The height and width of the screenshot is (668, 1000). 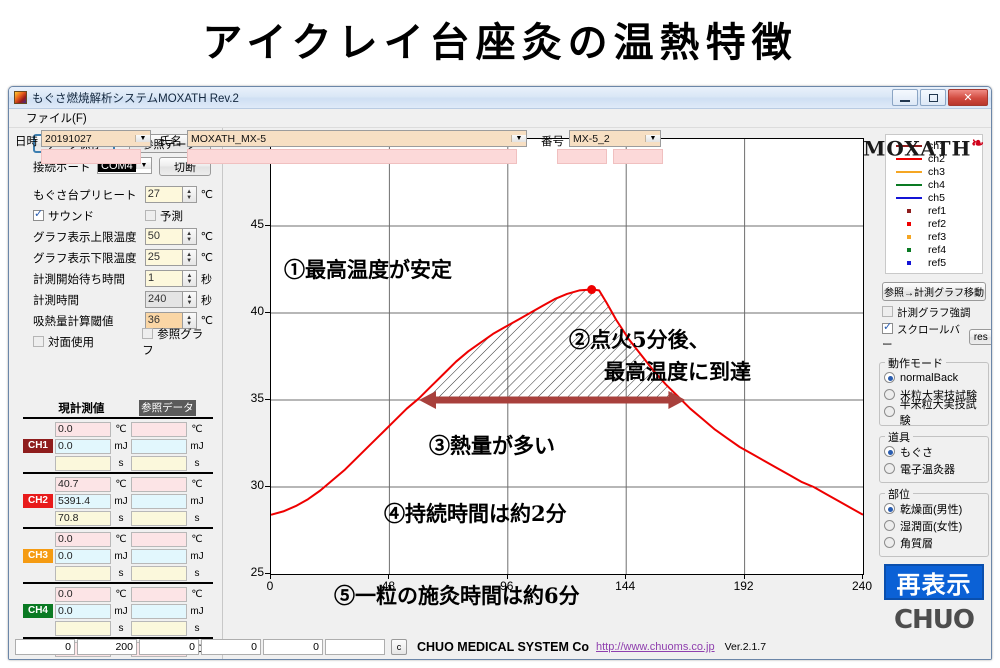 I want to click on y-axis-tick, so click(x=267, y=225).